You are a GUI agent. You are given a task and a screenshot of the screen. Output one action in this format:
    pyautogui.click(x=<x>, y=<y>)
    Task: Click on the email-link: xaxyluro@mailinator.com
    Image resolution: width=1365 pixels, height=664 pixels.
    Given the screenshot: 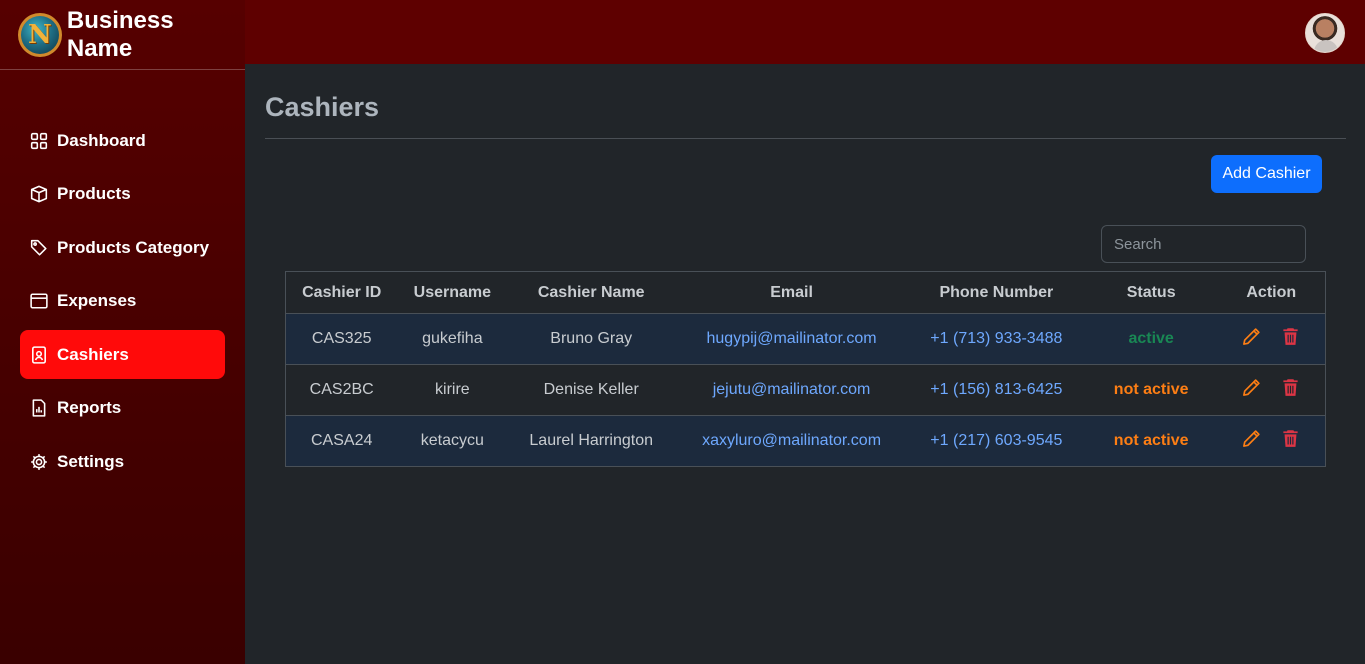 What is the action you would take?
    pyautogui.click(x=791, y=441)
    